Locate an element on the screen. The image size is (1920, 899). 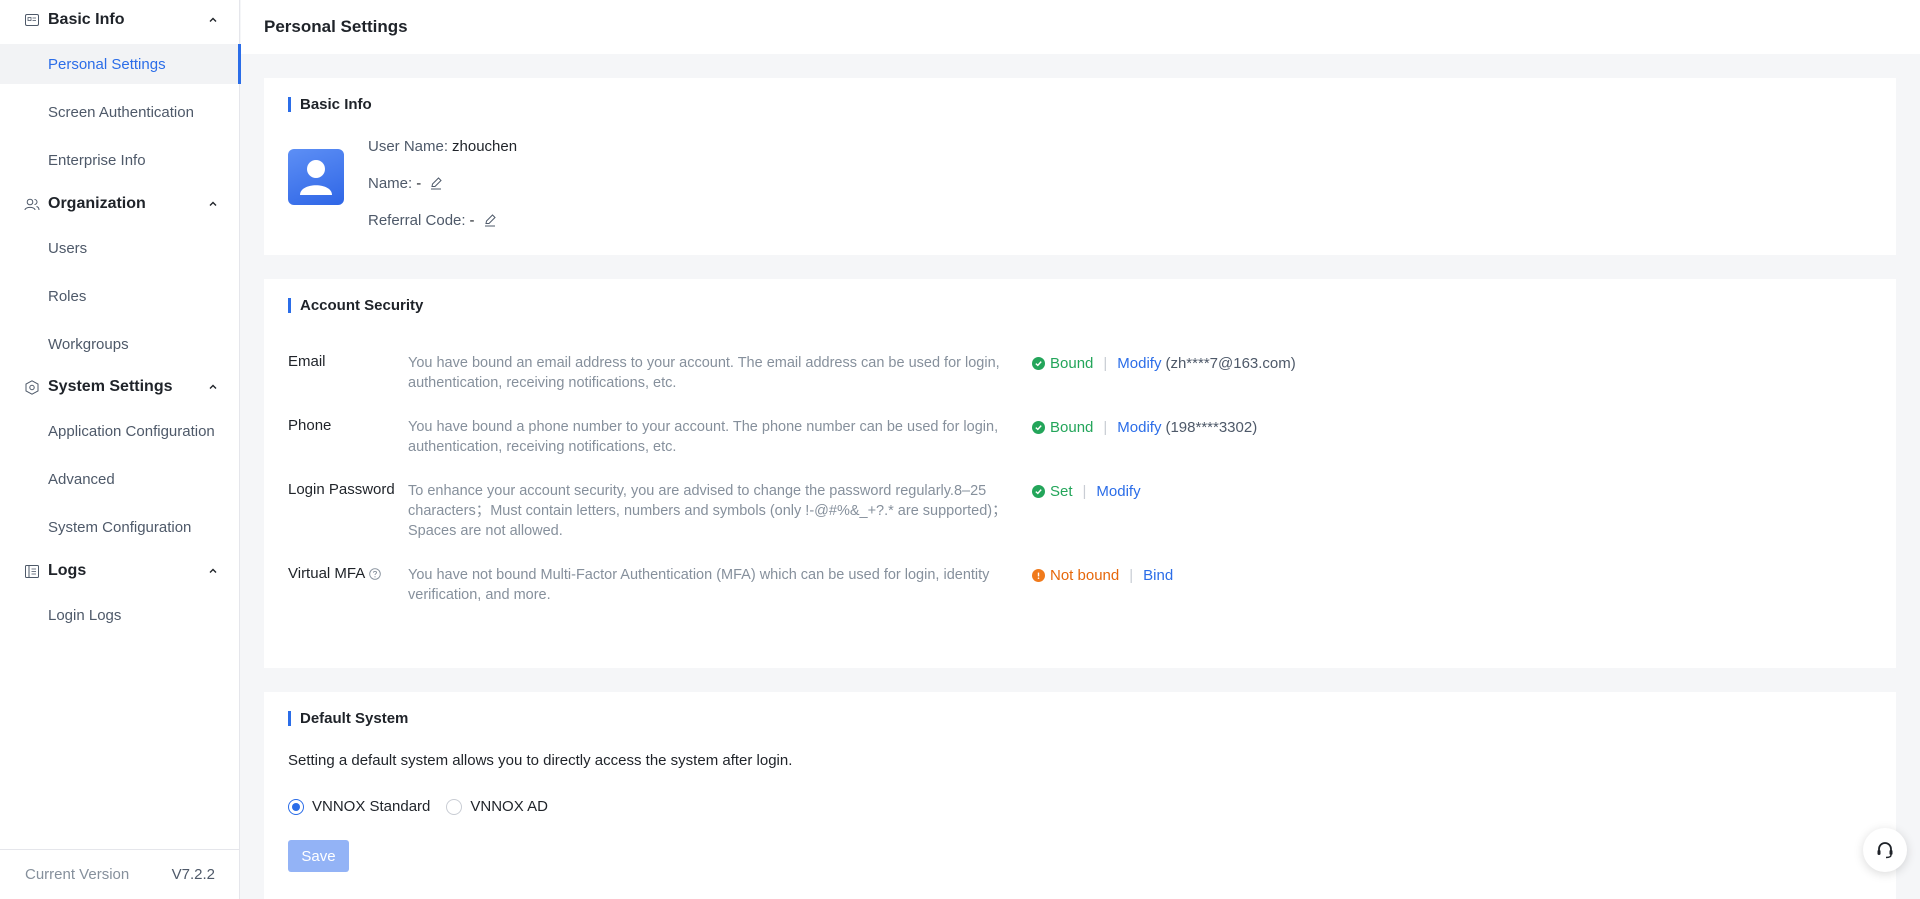
avatar is located at coordinates (316, 177).